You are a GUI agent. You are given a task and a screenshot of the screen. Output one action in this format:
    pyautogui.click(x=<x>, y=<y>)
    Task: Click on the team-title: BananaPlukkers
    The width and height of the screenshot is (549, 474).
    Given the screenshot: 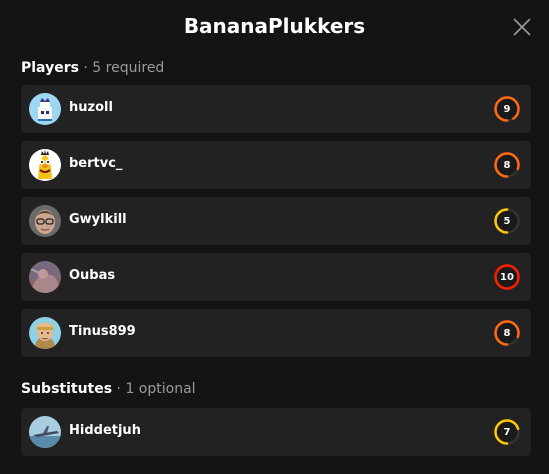 What is the action you would take?
    pyautogui.click(x=274, y=26)
    